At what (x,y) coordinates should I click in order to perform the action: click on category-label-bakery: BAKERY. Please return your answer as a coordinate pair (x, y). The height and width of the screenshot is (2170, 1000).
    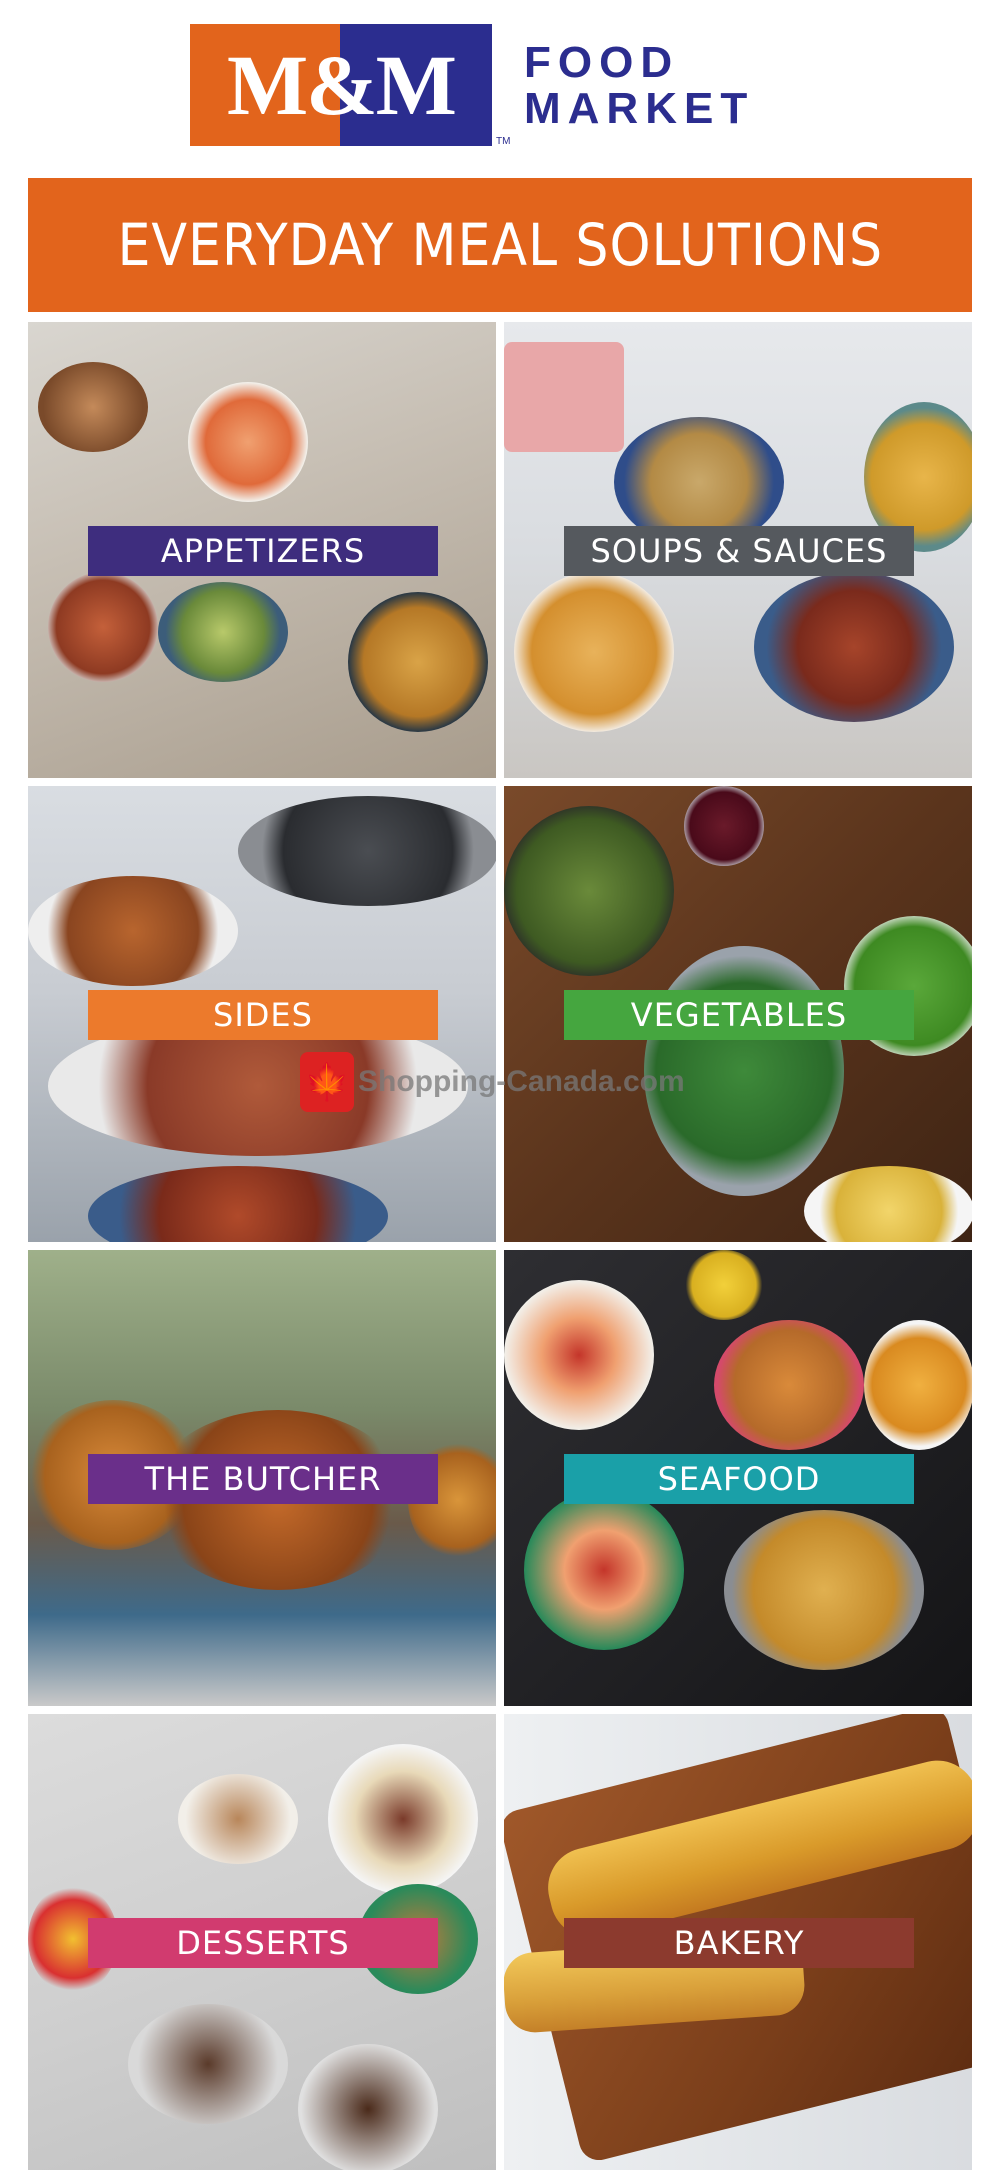
    Looking at the image, I should click on (739, 1943).